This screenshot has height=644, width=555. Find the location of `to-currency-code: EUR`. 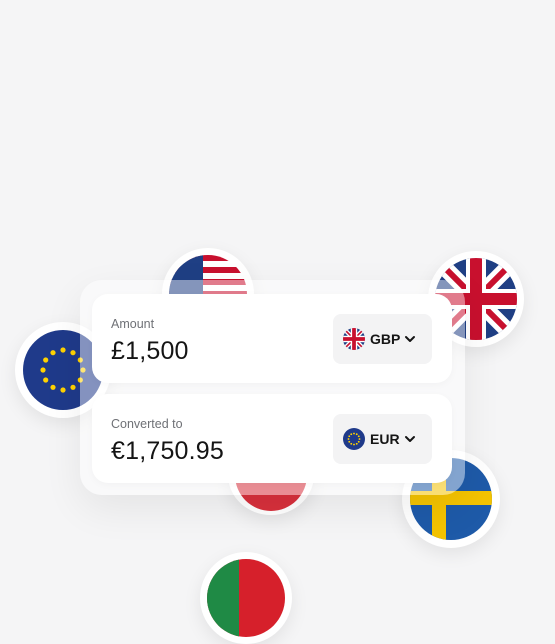

to-currency-code: EUR is located at coordinates (385, 439).